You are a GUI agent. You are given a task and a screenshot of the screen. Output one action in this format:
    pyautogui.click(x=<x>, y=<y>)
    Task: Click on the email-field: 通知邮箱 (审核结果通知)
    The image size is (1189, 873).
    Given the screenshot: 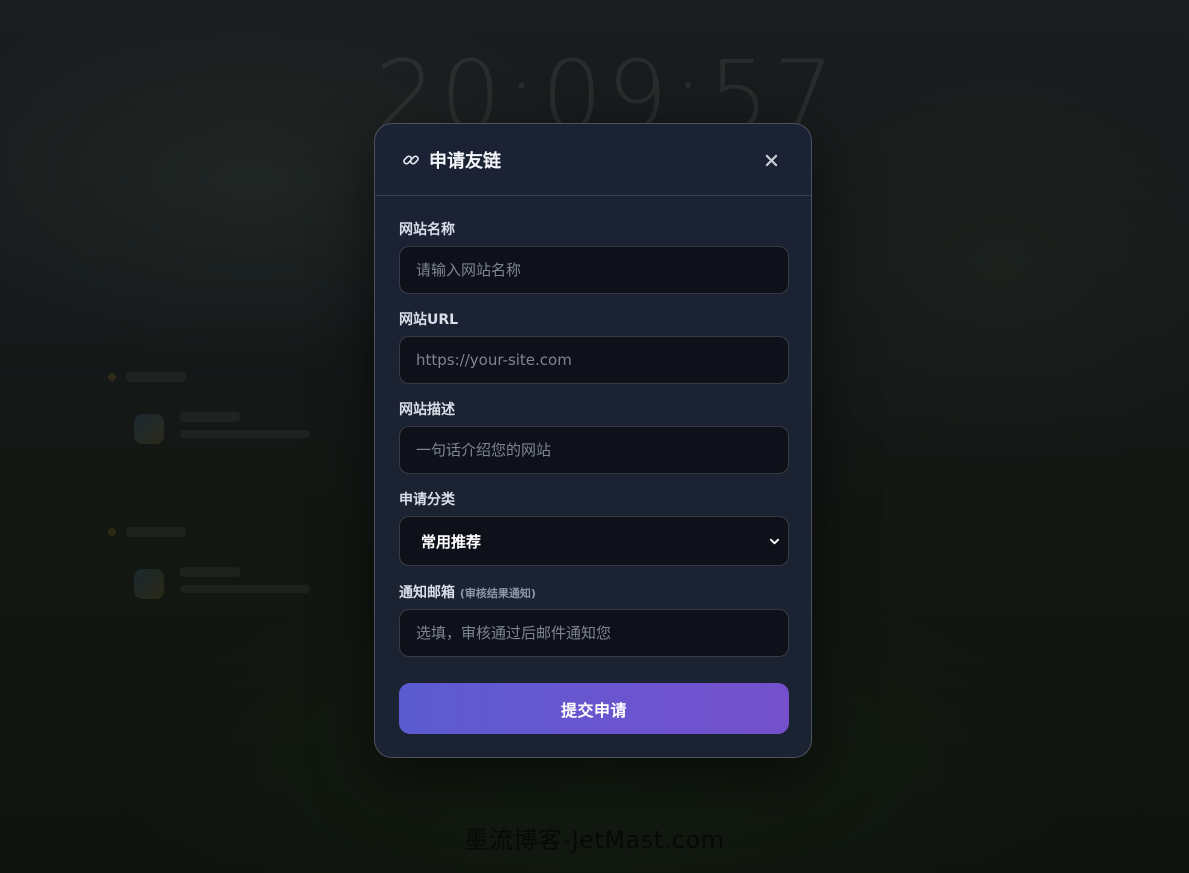 What is the action you would take?
    pyautogui.click(x=594, y=621)
    